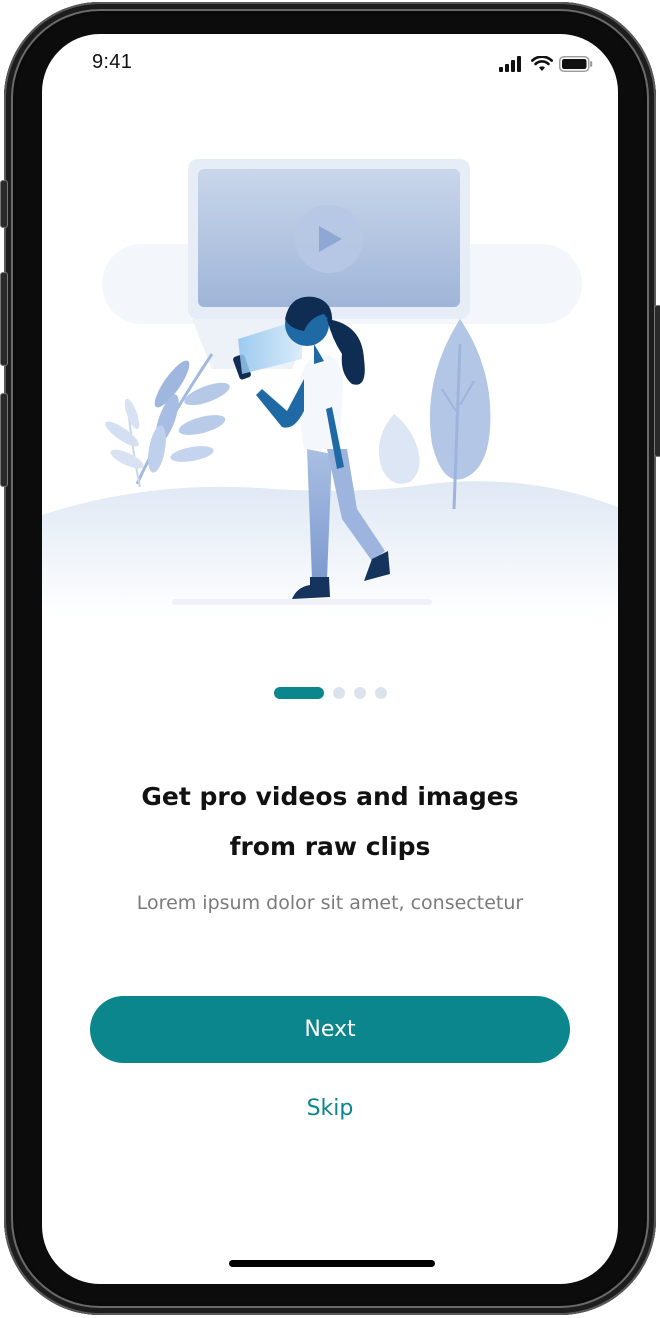 The image size is (660, 1318). What do you see at coordinates (330, 822) in the screenshot?
I see `onboarding-title: Get pro videos and images from raw clips` at bounding box center [330, 822].